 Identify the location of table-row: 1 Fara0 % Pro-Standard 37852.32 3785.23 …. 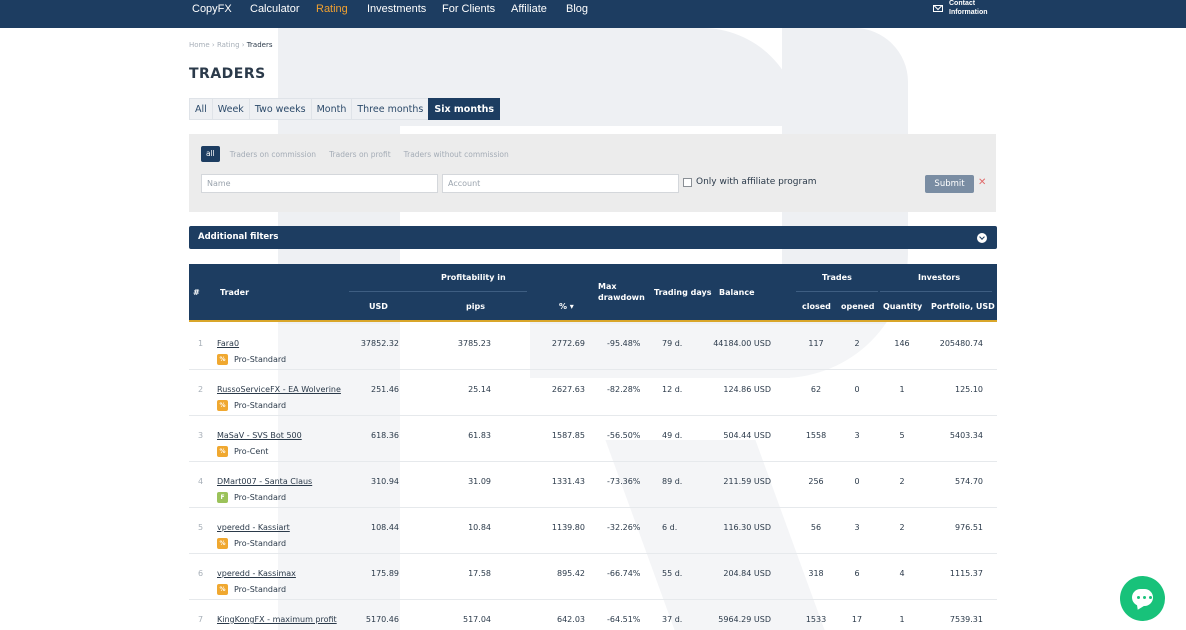
(593, 347).